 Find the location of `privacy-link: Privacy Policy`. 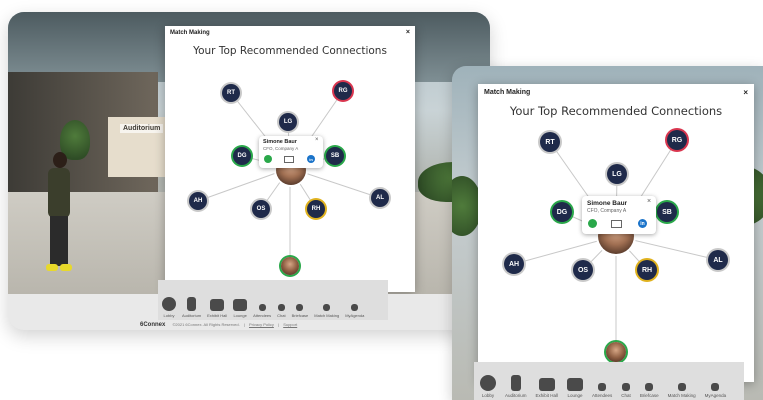

privacy-link: Privacy Policy is located at coordinates (261, 324).